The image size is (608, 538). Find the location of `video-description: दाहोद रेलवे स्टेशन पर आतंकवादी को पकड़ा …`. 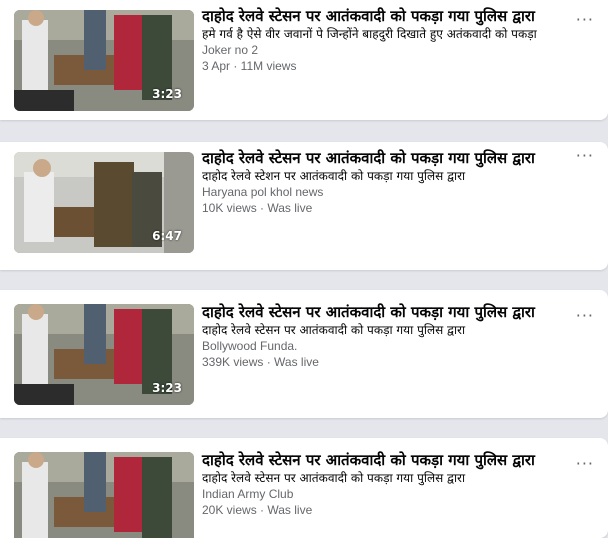

video-description: दाहोद रेलवे स्टेशन पर आतंकवादी को पकड़ा … is located at coordinates (334, 176).